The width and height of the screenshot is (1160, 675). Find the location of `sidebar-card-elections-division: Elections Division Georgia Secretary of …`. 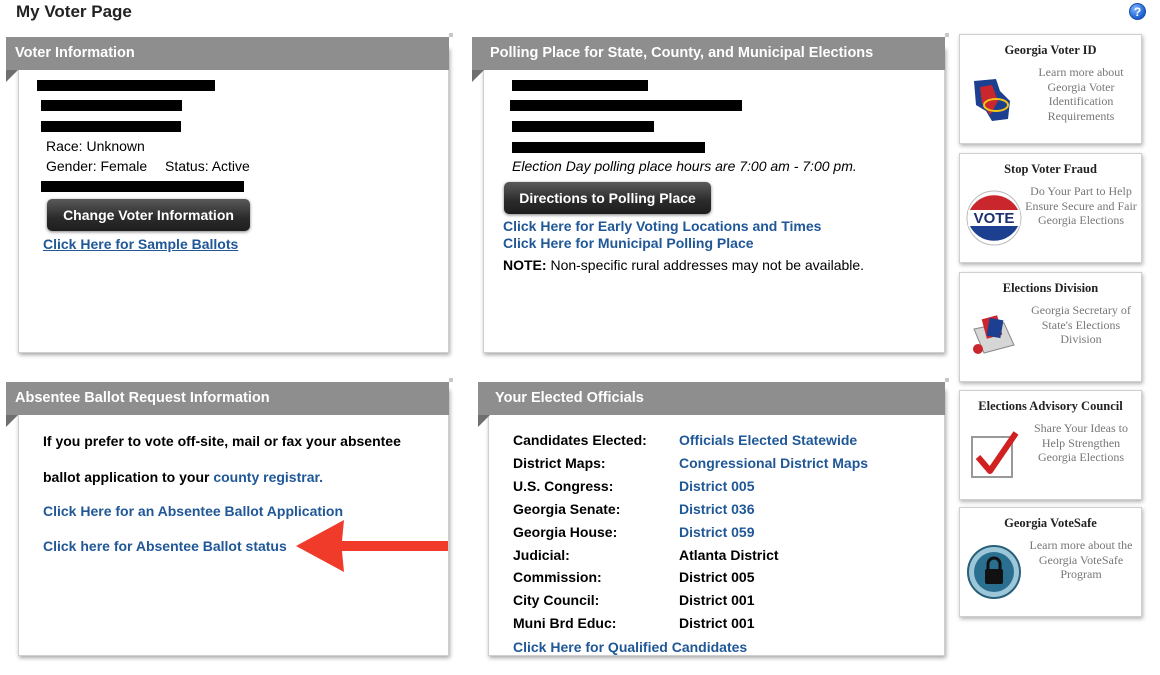

sidebar-card-elections-division: Elections Division Georgia Secretary of … is located at coordinates (1050, 327).